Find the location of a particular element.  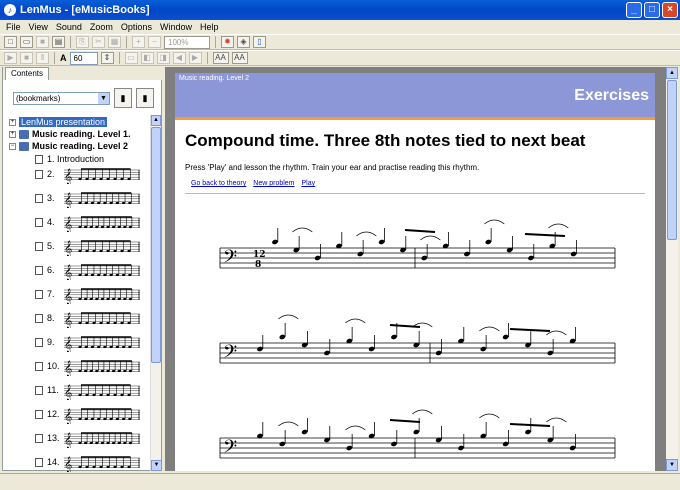

tree-label: Music reading. Level 1. is located at coordinates (81, 134).